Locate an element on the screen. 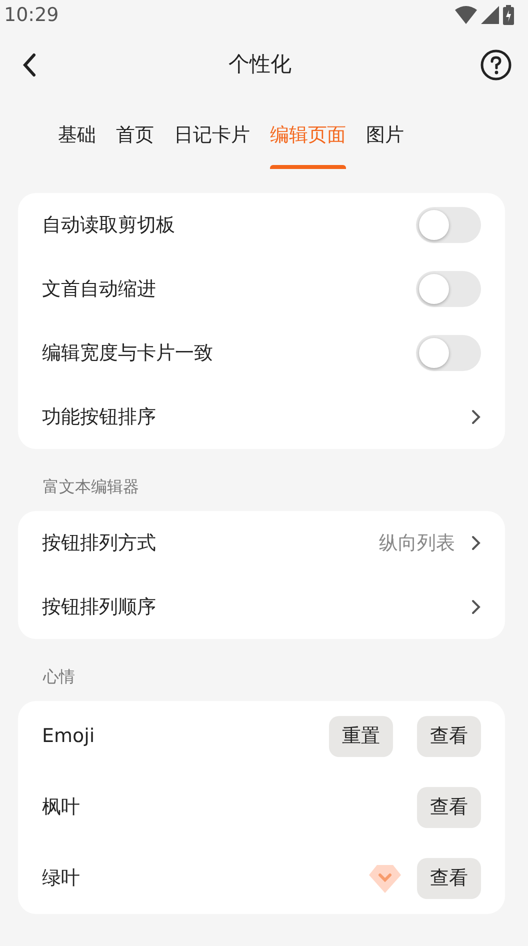  setting-label: 枫叶 is located at coordinates (61, 807).